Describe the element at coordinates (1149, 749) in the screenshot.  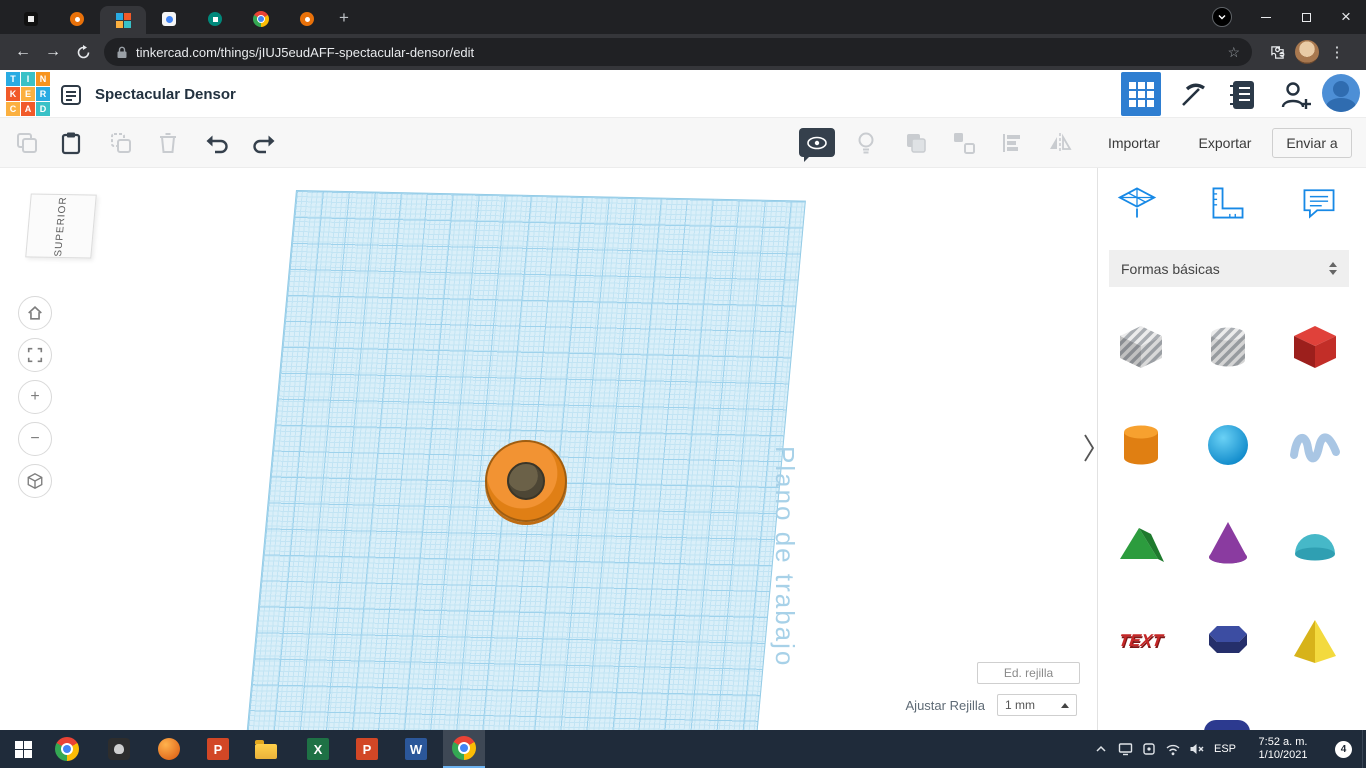
I see `tray-app-icon` at that location.